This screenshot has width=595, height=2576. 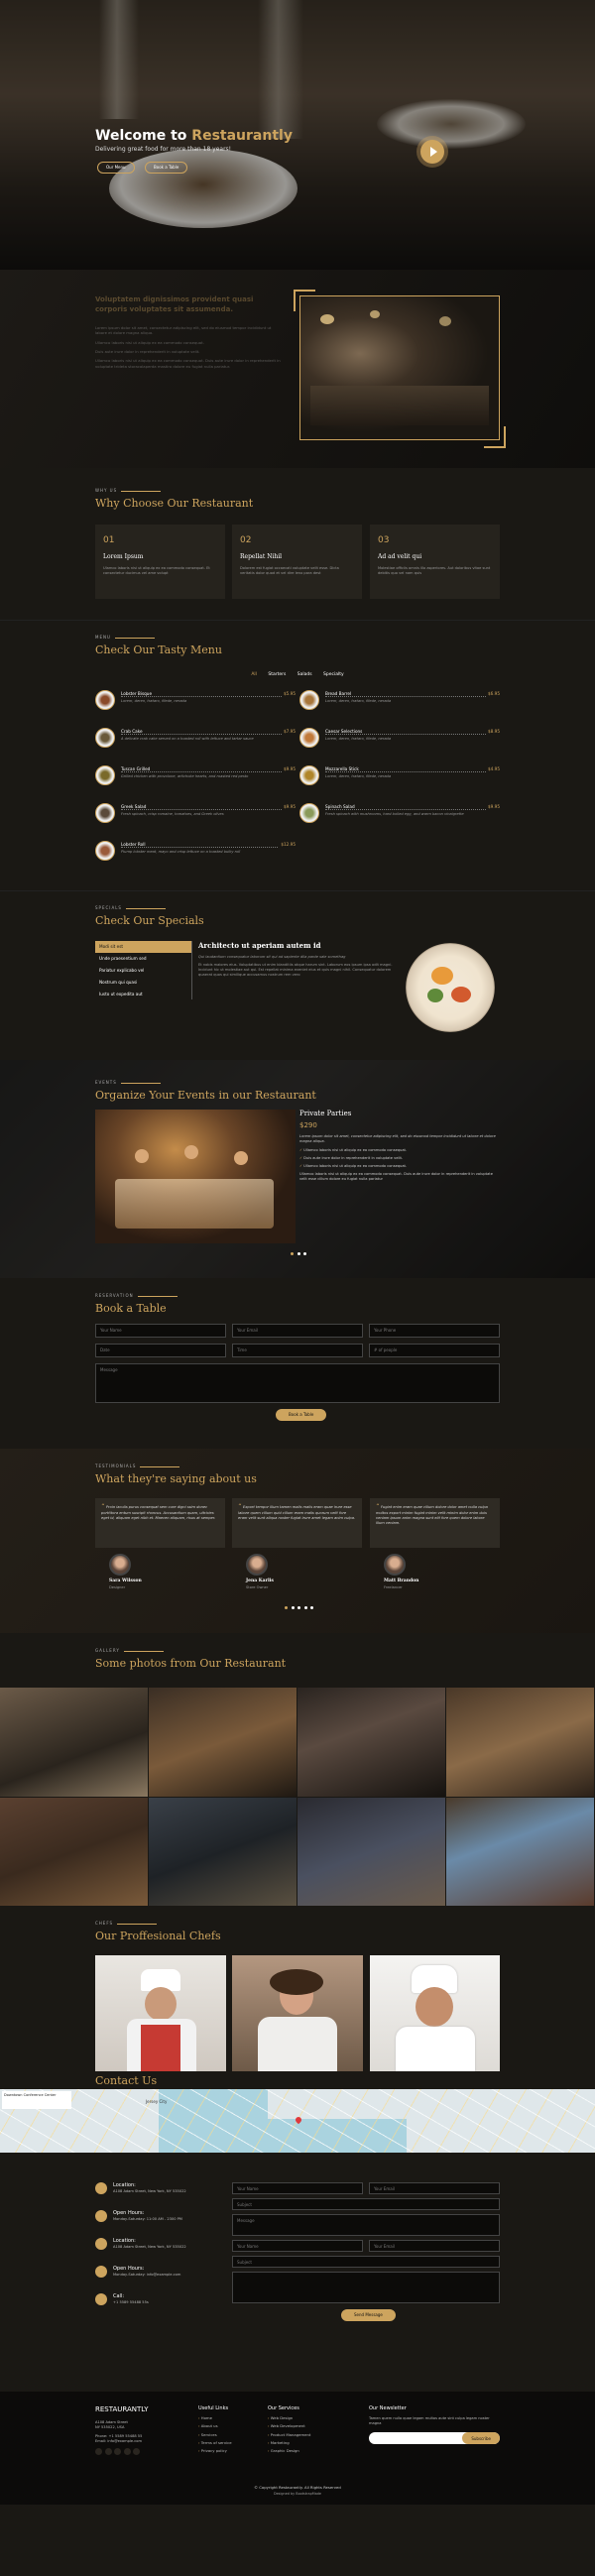 I want to click on footer-link: › Product Management, so click(x=307, y=2434).